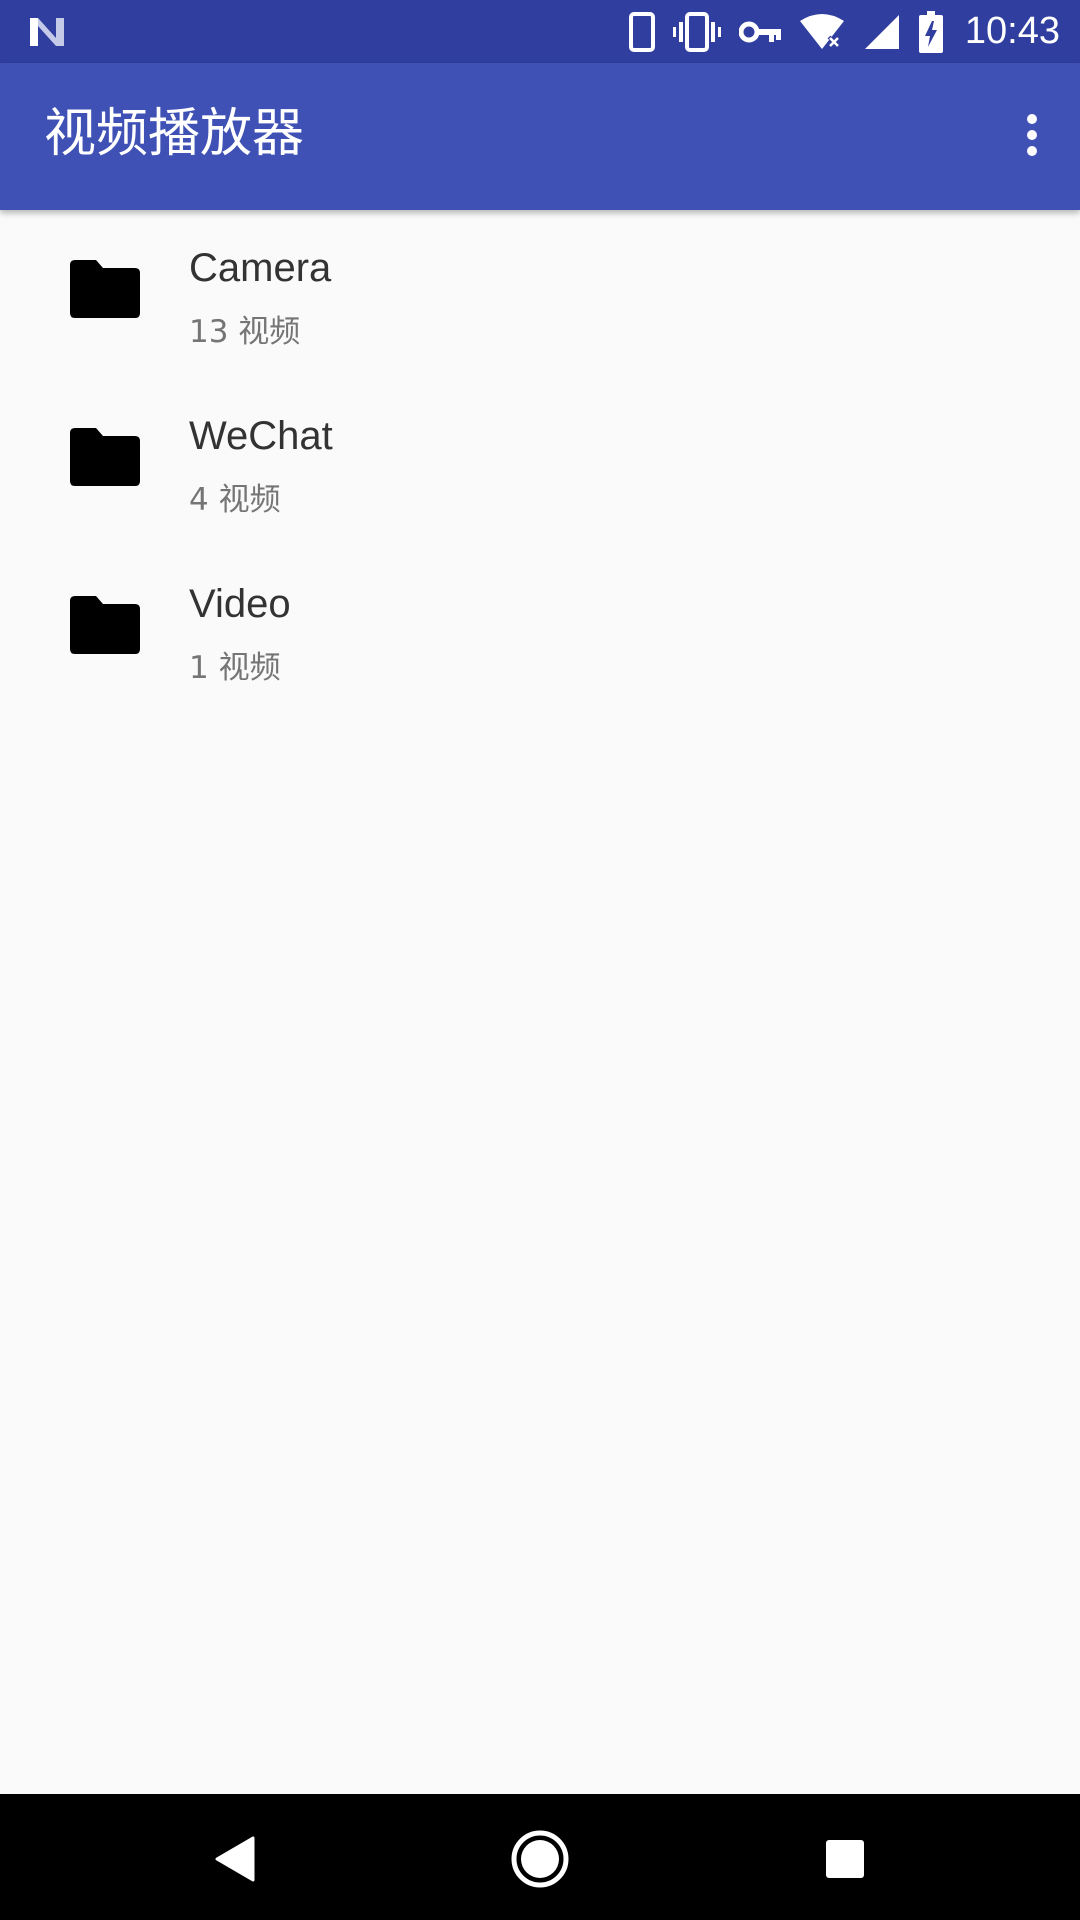  What do you see at coordinates (759, 31) in the screenshot?
I see `vpn-key-icon` at bounding box center [759, 31].